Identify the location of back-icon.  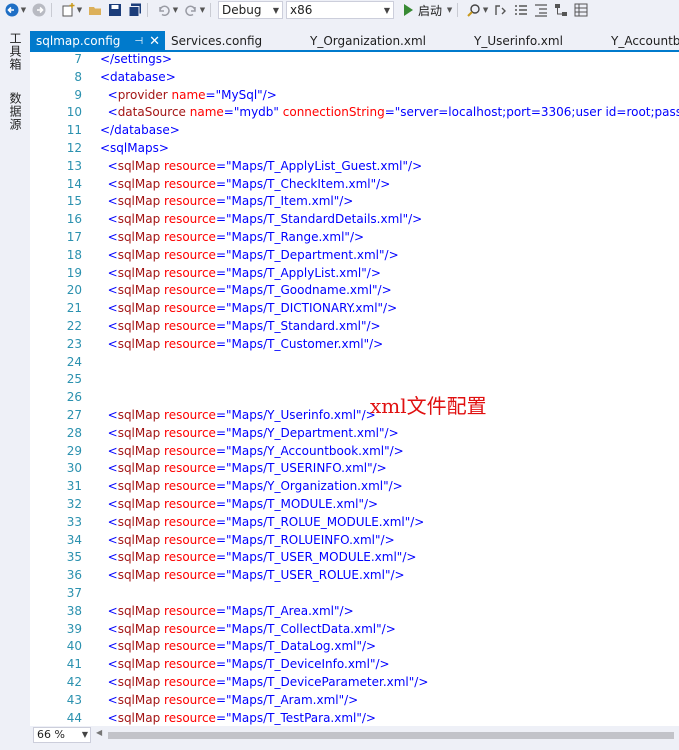
(12, 10).